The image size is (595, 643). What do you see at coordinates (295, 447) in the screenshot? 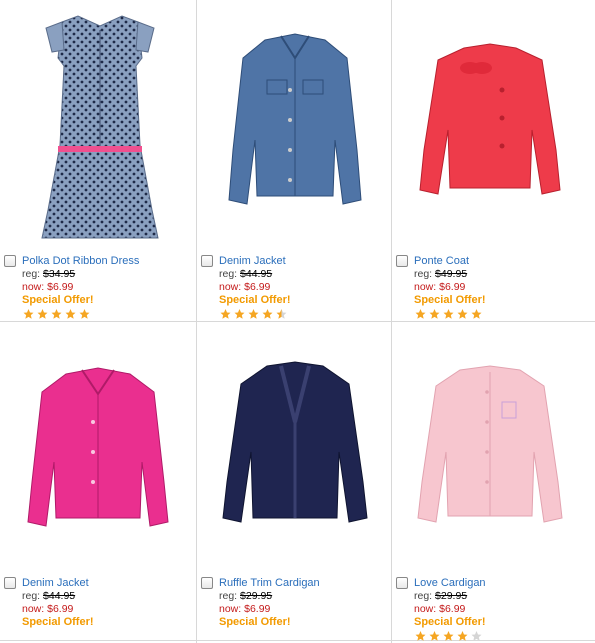
I see `product-image-ruffle-cardigan` at bounding box center [295, 447].